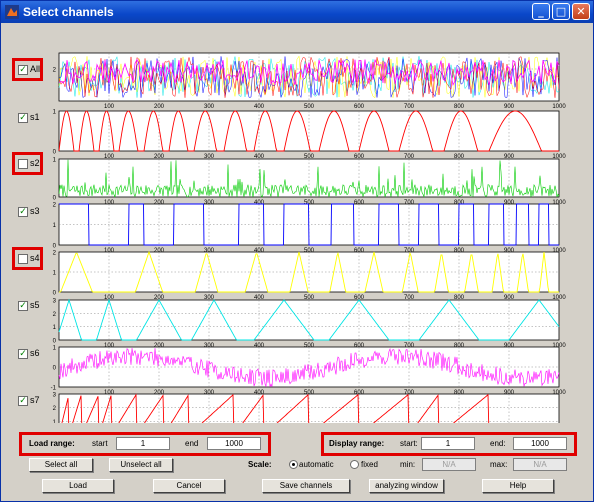 This screenshot has width=594, height=502. I want to click on cancel-button: Cancel, so click(189, 486).